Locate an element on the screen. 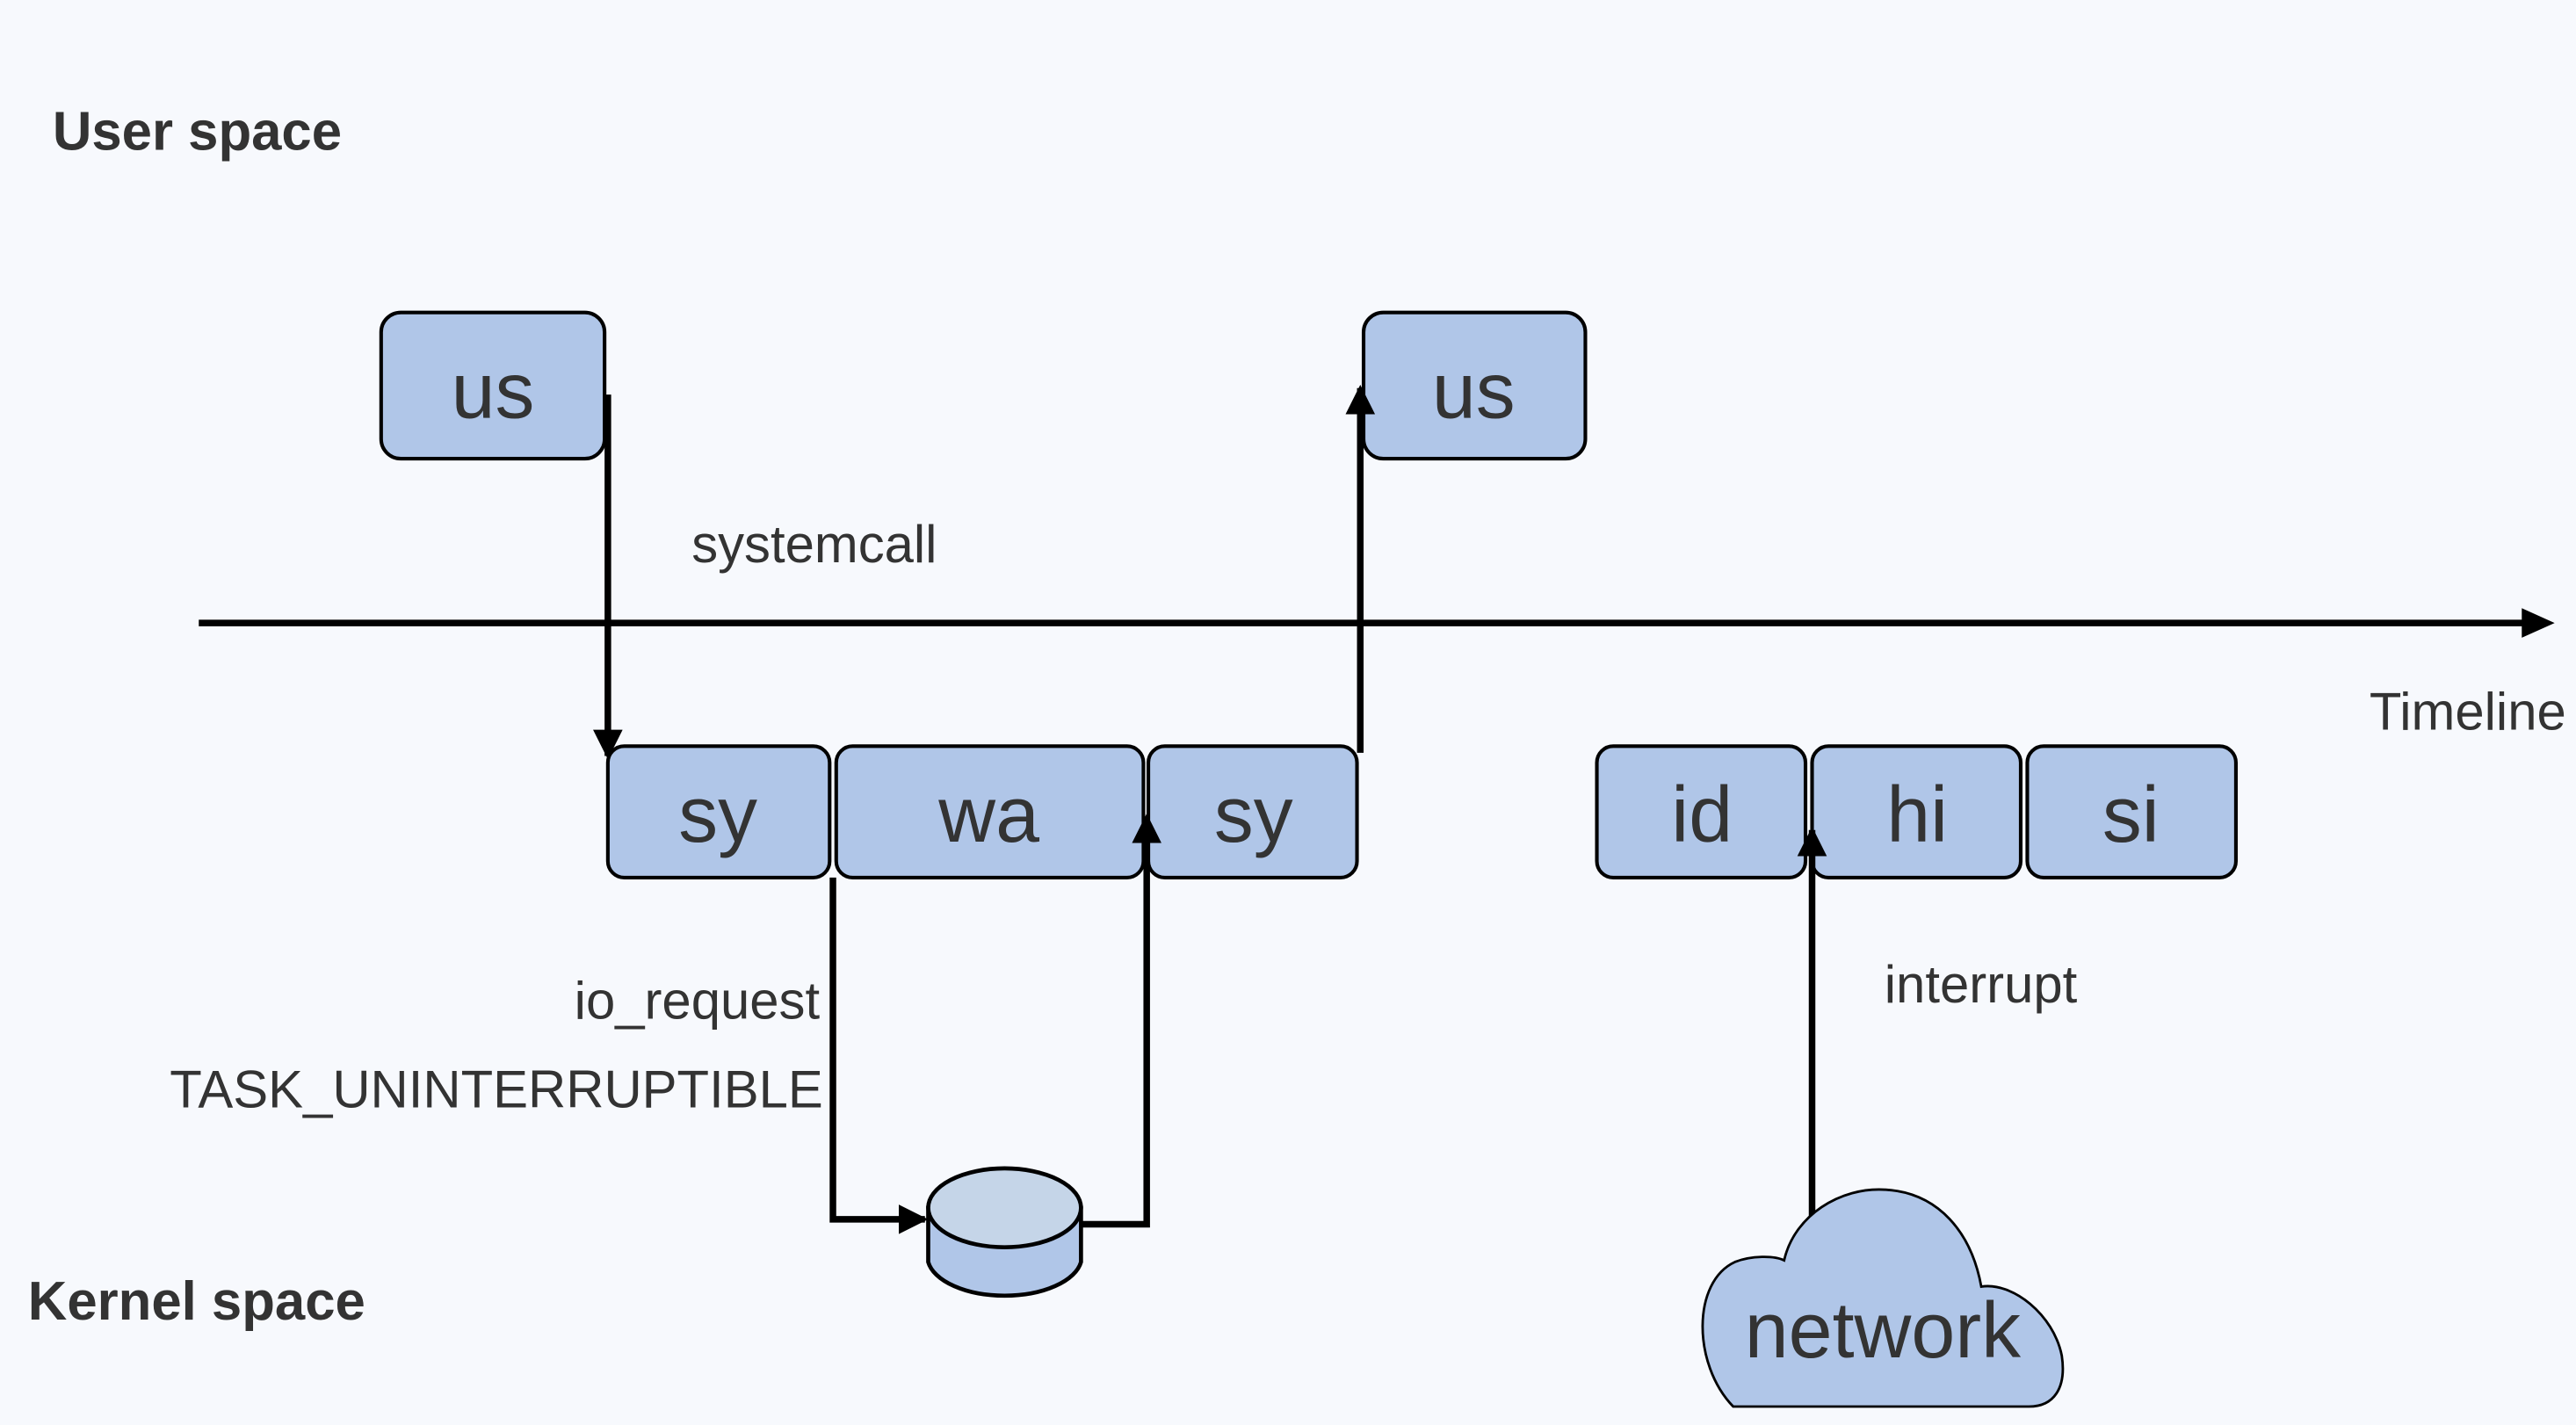 This screenshot has height=1425, width=2576. kernel-box-sy-1: sy is located at coordinates (718, 811).